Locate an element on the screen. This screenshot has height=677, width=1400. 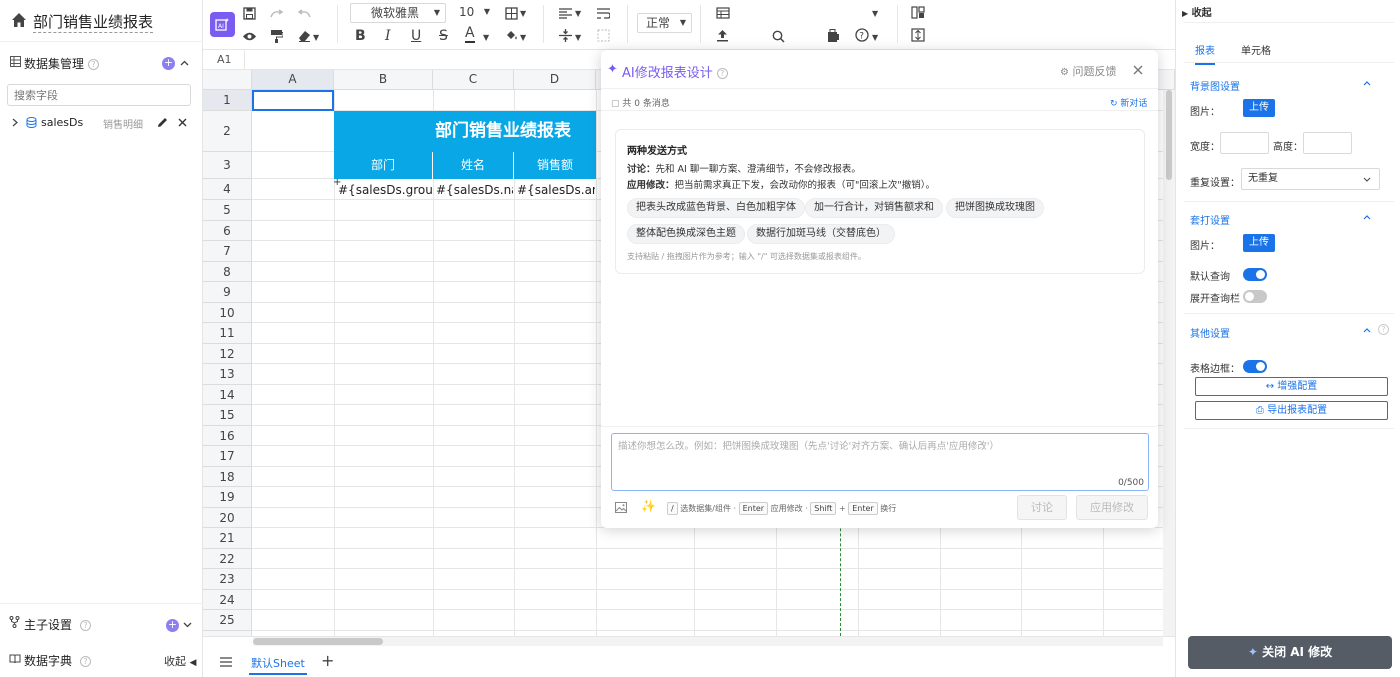
apply-button: 应用修改 is located at coordinates (1112, 507).